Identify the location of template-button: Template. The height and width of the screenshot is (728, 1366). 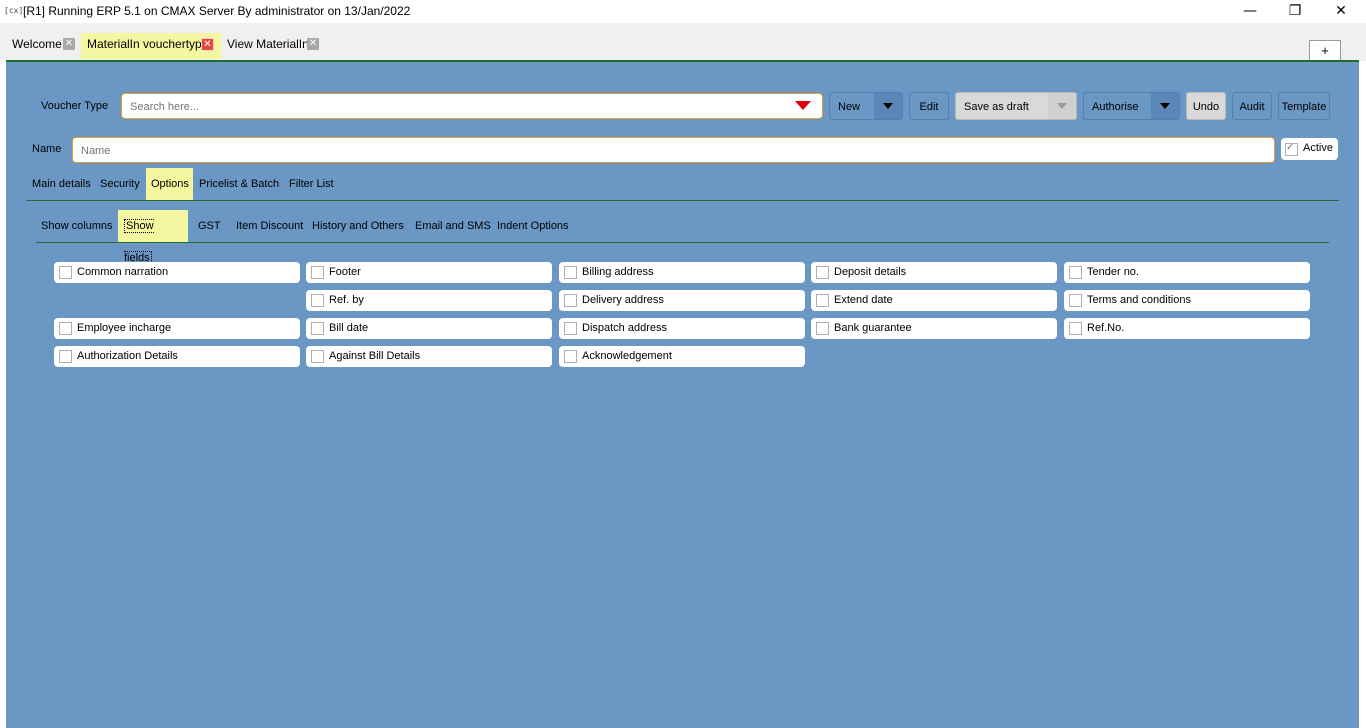
(1304, 106).